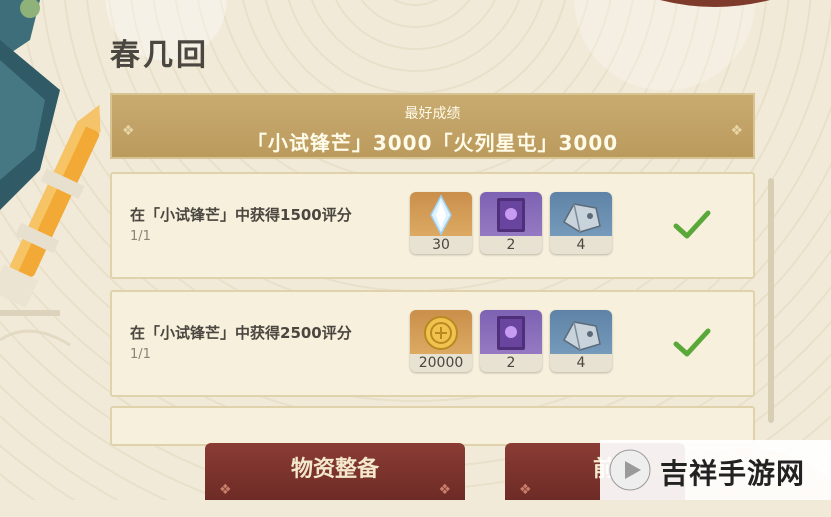 The width and height of the screenshot is (831, 517). Describe the element at coordinates (241, 215) in the screenshot. I see `task-description: 在「小试锋芒」中获得1500评分` at that location.